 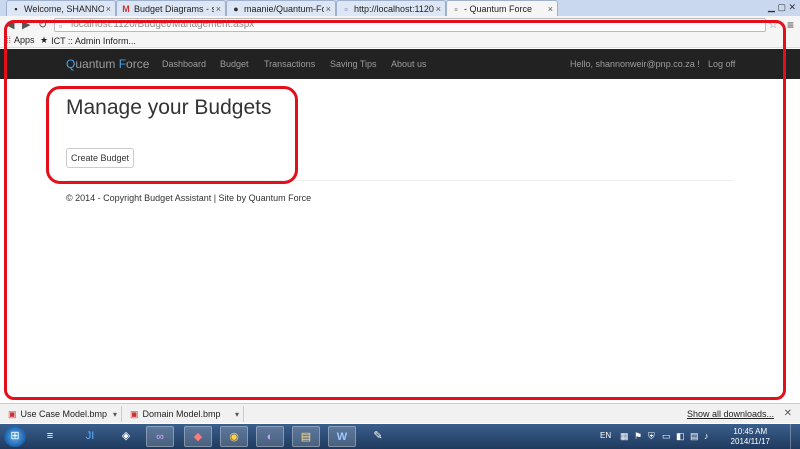 I want to click on tab-title: Welcome, SHANNON – III, so click(x=64, y=8).